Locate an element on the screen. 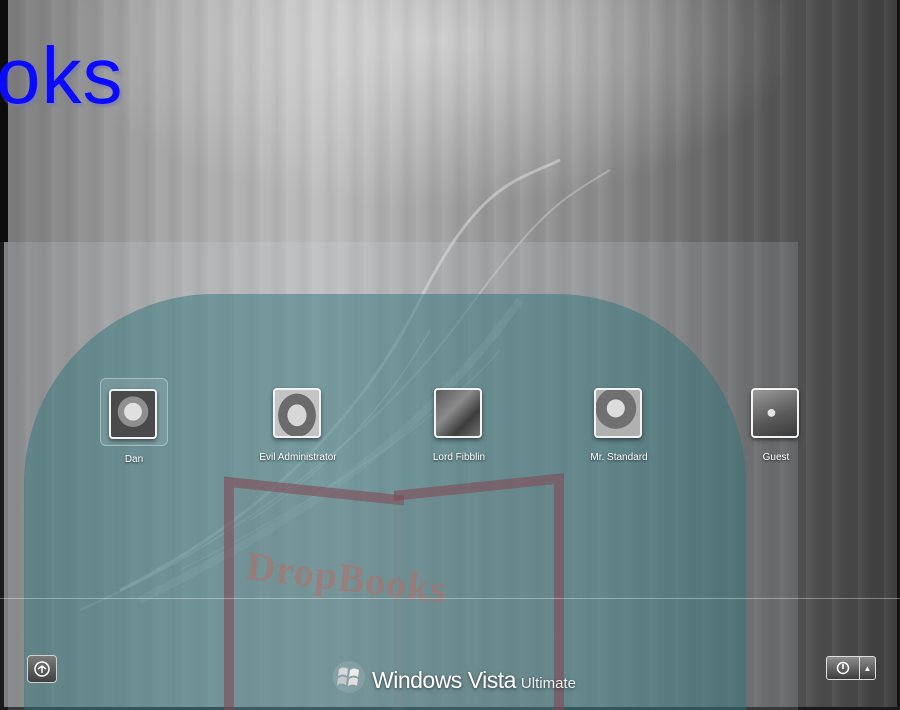 Image resolution: width=900 pixels, height=710 pixels. evil-administrator-avatar is located at coordinates (297, 413).